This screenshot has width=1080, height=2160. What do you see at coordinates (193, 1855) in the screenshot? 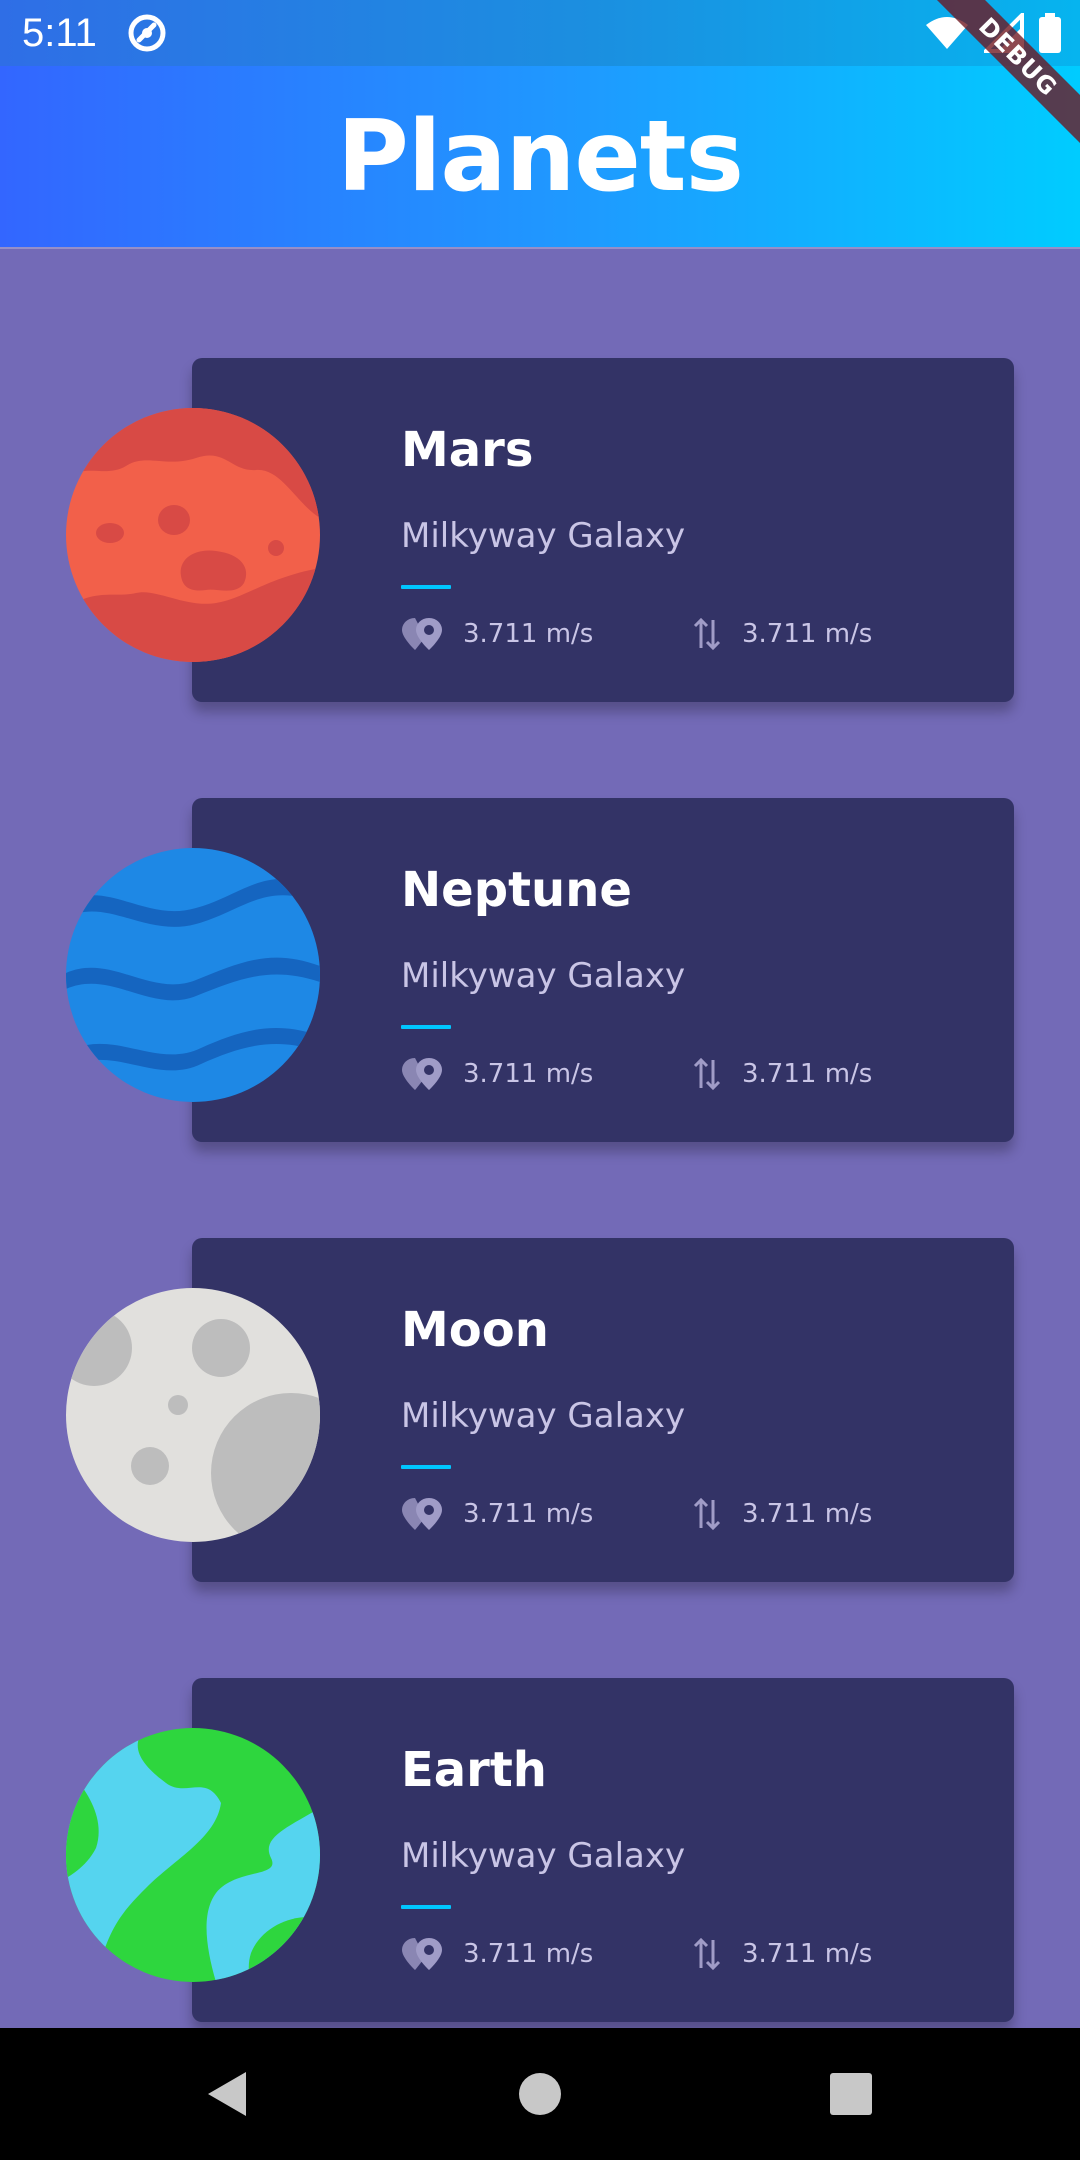
I see `earth-planet-image` at bounding box center [193, 1855].